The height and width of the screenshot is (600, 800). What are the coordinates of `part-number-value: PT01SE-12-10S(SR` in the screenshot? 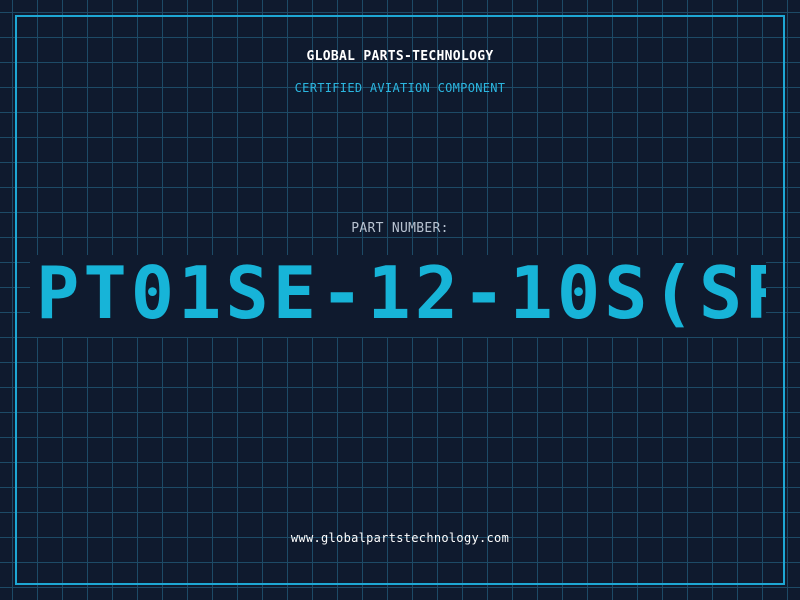 It's located at (401, 295).